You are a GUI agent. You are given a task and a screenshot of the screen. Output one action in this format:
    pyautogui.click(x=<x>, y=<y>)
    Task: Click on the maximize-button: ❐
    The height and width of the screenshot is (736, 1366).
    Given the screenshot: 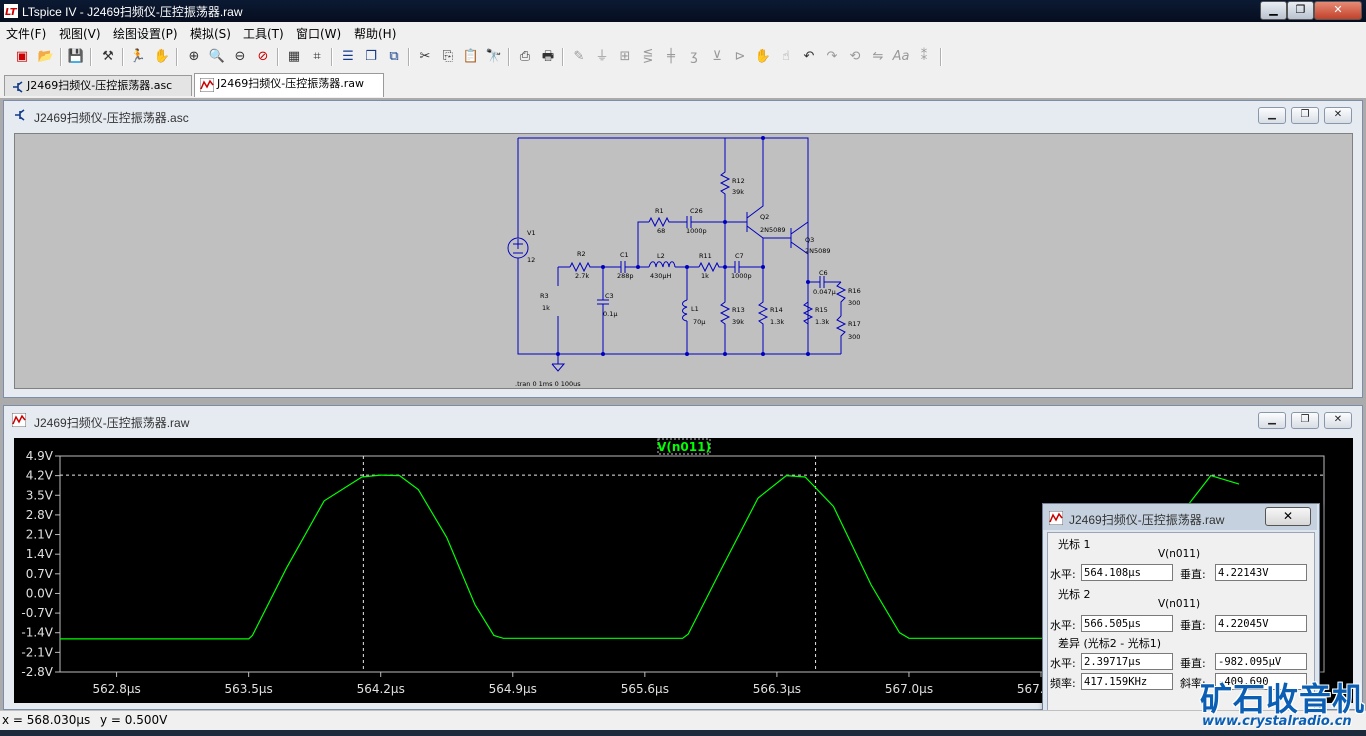 What is the action you would take?
    pyautogui.click(x=1300, y=10)
    